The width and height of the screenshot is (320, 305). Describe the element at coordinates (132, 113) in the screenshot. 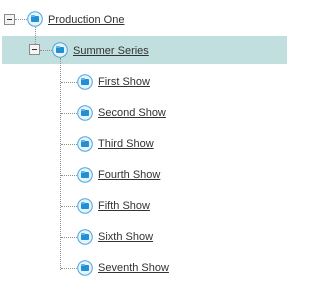

I see `tree-node-label-show: Second Show` at that location.